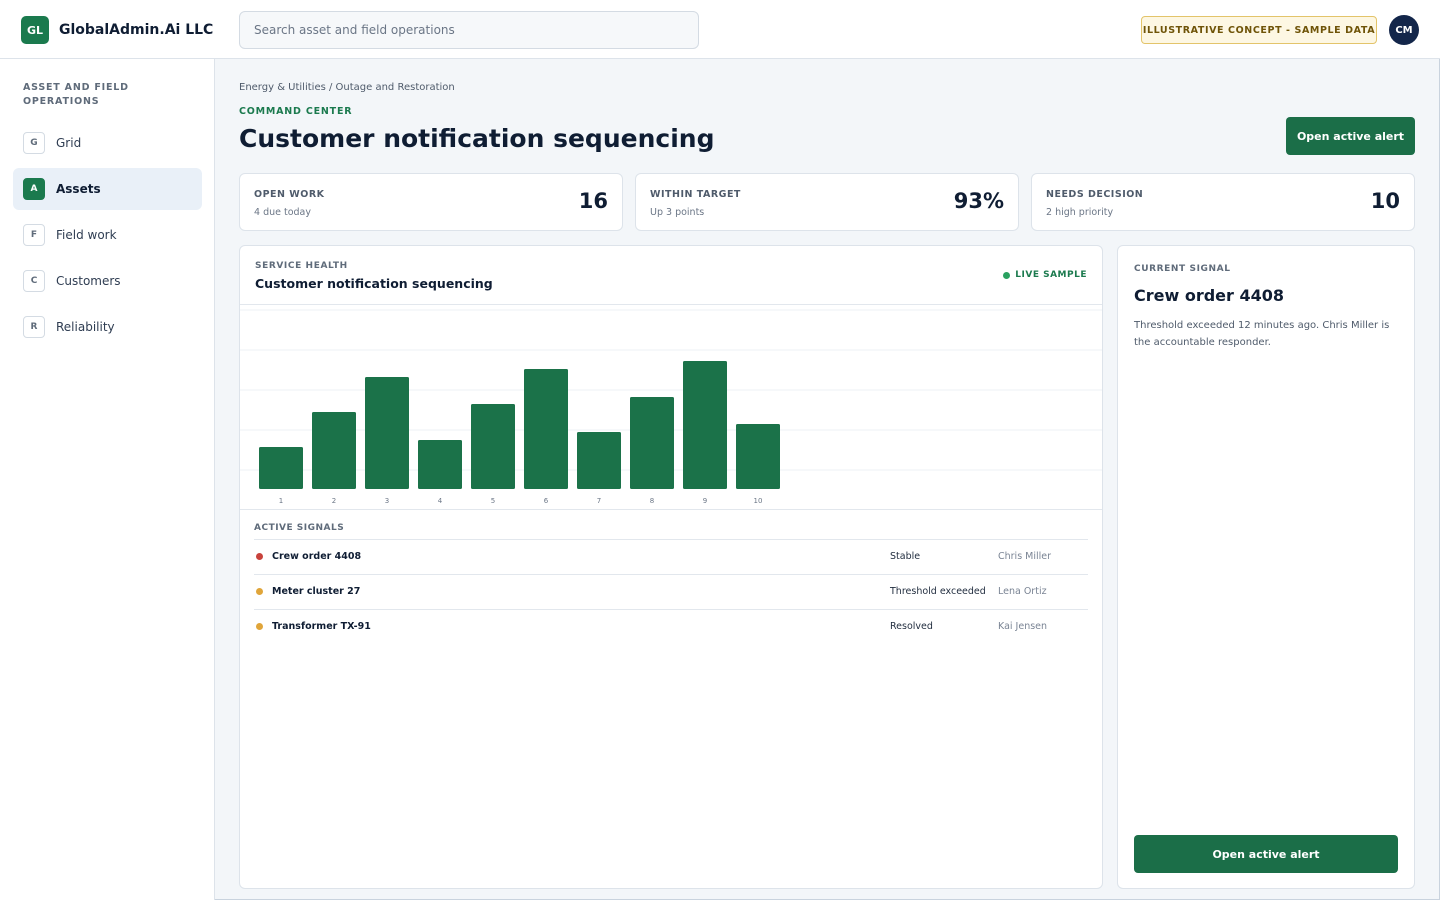 Image resolution: width=1440 pixels, height=900 pixels. I want to click on panel-eyebrow: SERVICE HEALTH, so click(301, 266).